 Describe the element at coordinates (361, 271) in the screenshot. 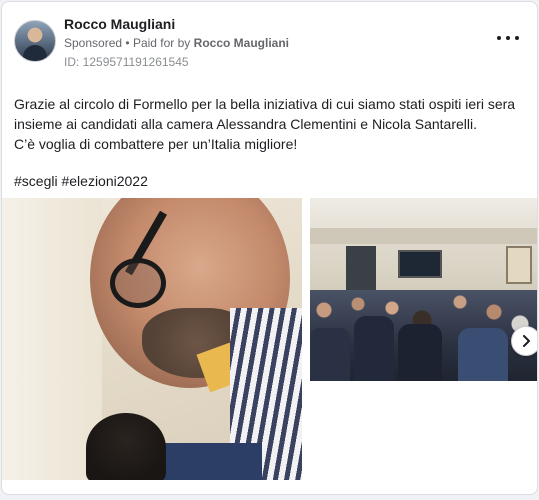

I see `image-door` at that location.